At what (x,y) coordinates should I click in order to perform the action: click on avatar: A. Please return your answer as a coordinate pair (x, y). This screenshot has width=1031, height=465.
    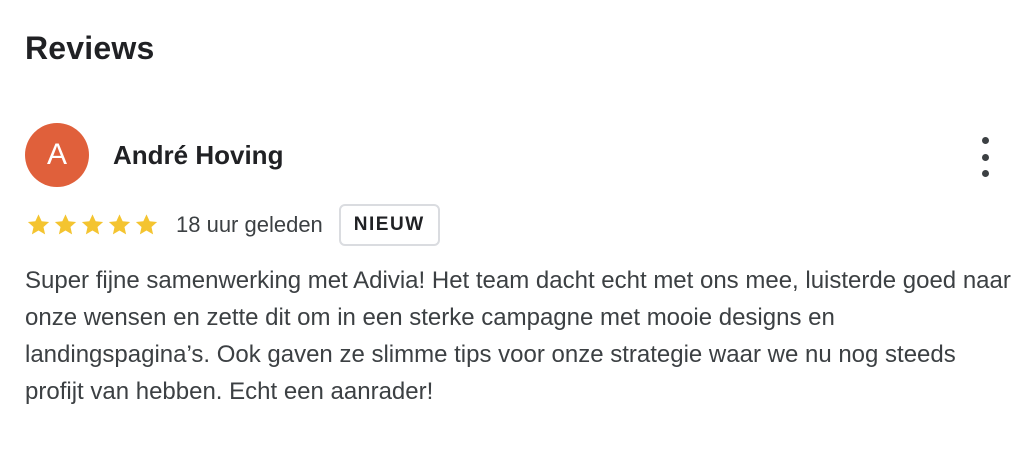
    Looking at the image, I should click on (57, 155).